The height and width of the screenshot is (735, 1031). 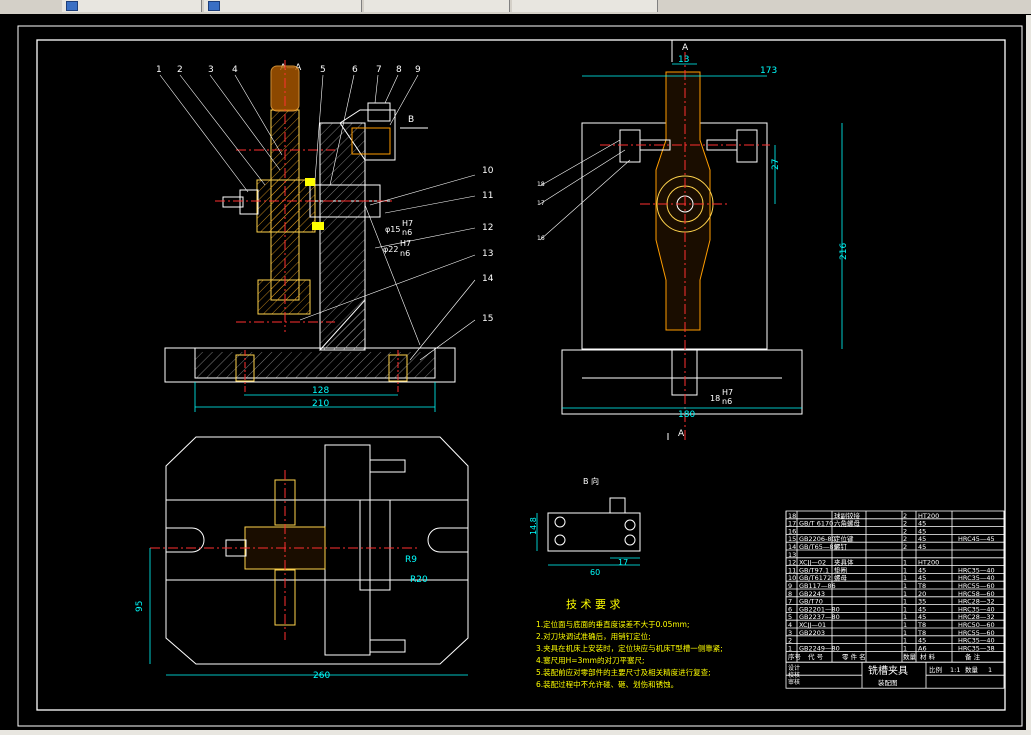 I want to click on bom-cell-note: HRC58—60, so click(x=976, y=594).